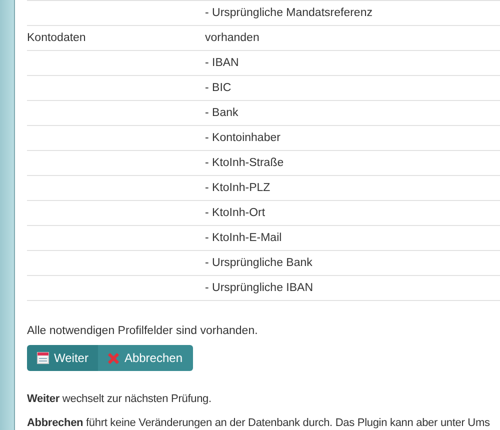  I want to click on calendar-icon, so click(43, 358).